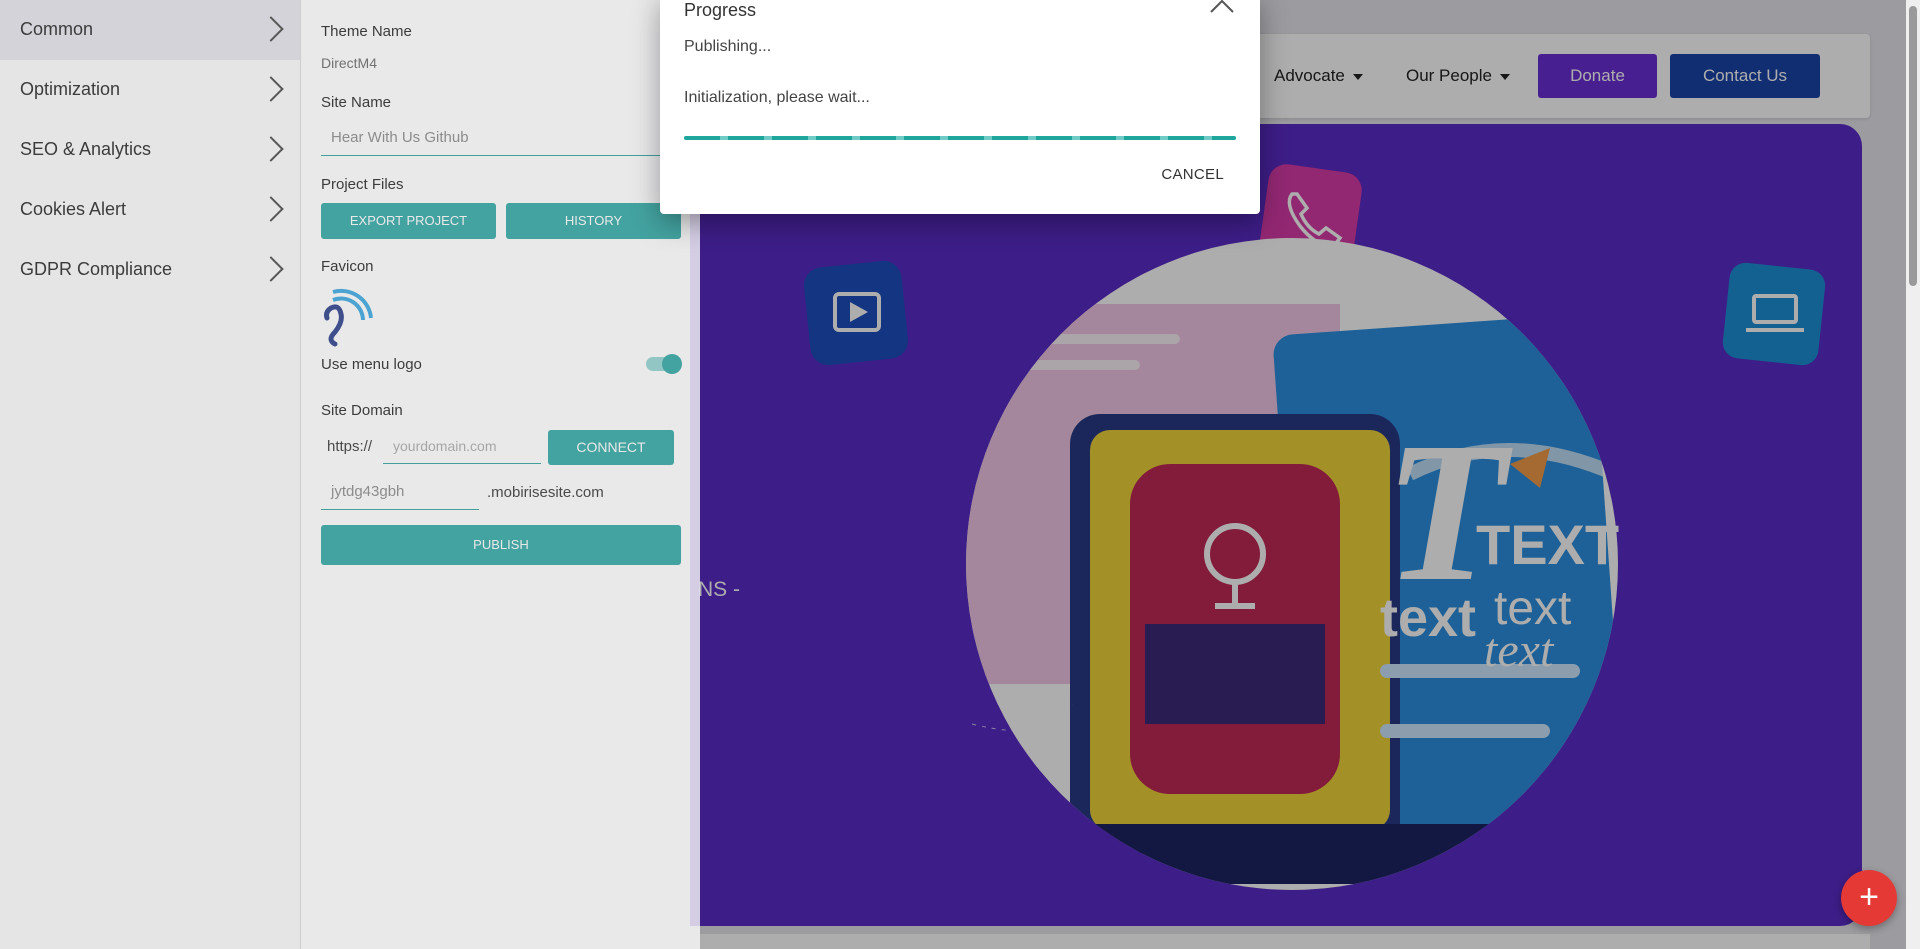 The width and height of the screenshot is (1920, 949). I want to click on domain-input-placeholder: yourdomain.com, so click(445, 446).